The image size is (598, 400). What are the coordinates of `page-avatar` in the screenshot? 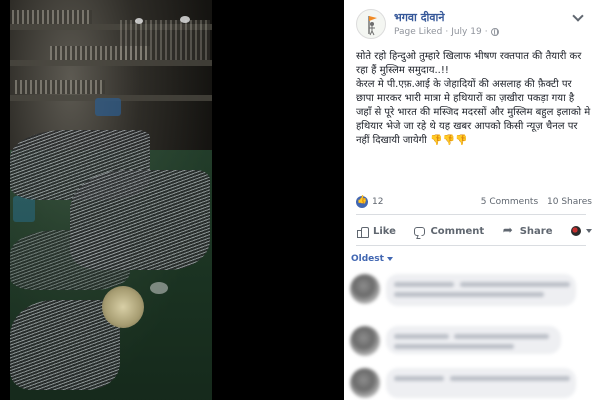 It's located at (371, 24).